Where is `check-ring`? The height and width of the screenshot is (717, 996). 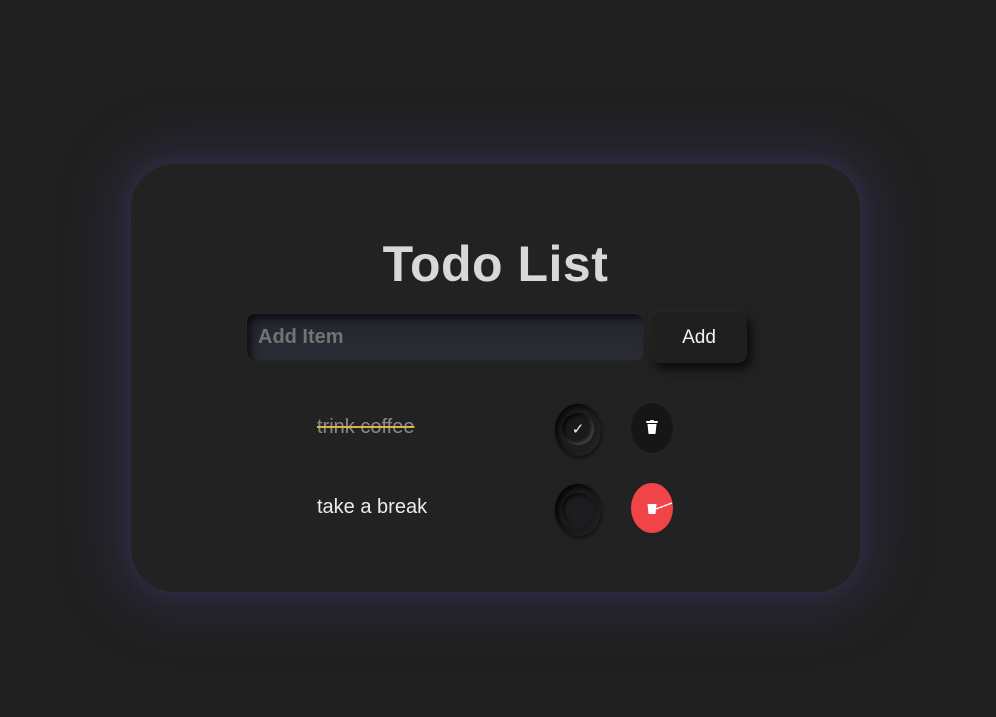
check-ring is located at coordinates (578, 509).